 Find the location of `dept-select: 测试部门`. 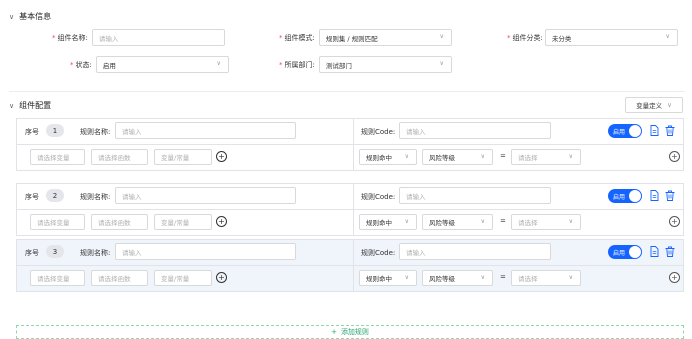

dept-select: 测试部门 is located at coordinates (385, 64).